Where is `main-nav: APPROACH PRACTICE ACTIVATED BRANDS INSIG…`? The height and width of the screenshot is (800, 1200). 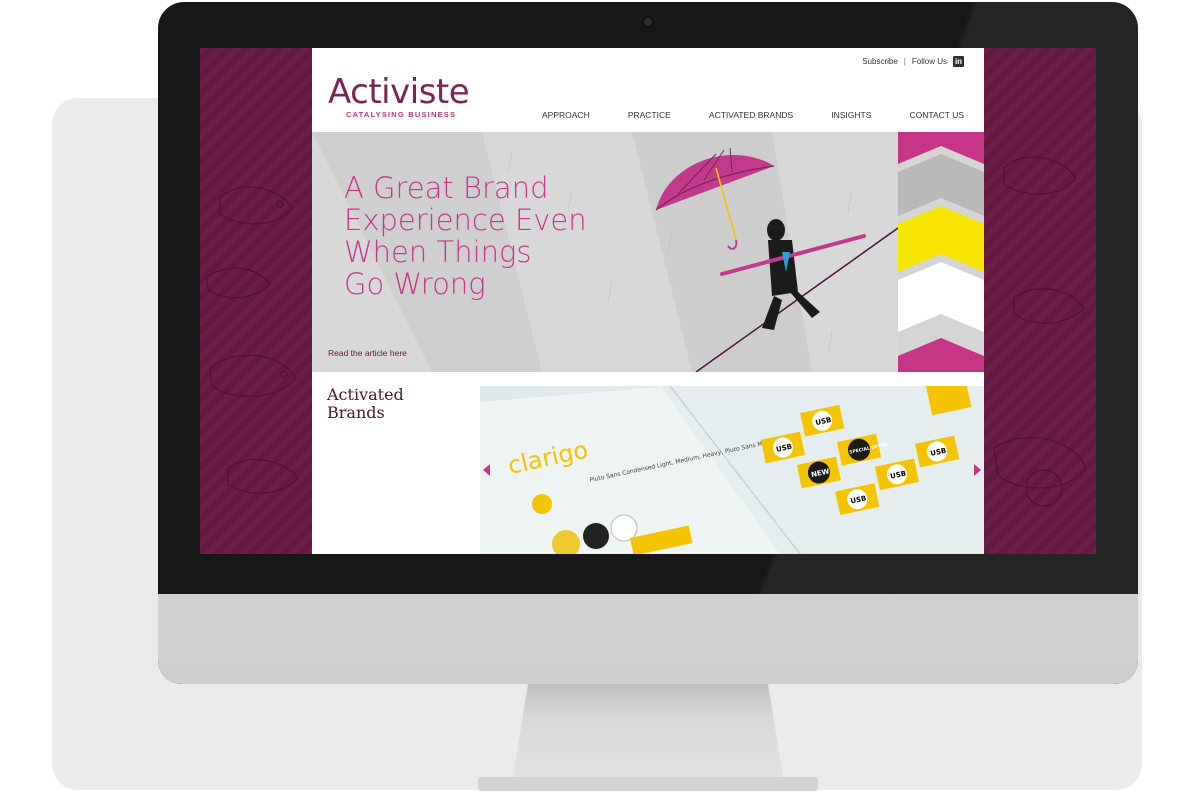 main-nav: APPROACH PRACTICE ACTIVATED BRANDS INSIG… is located at coordinates (753, 115).